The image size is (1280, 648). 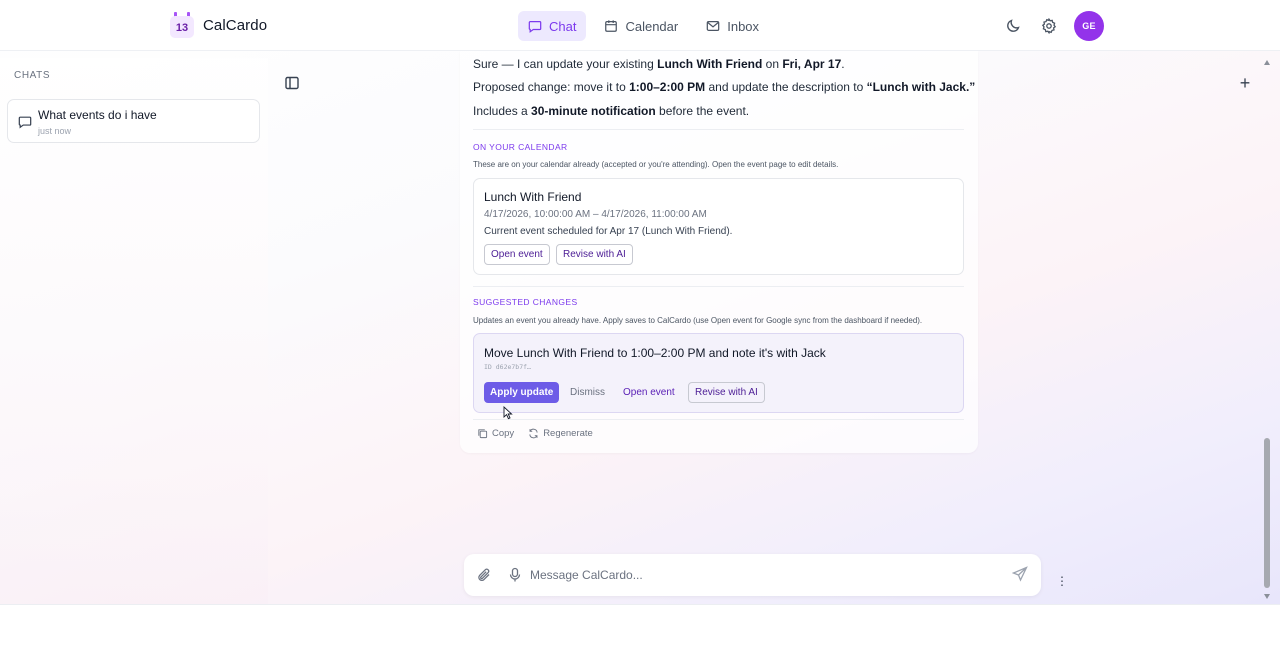 What do you see at coordinates (522, 392) in the screenshot?
I see `apply-update-button: Apply update` at bounding box center [522, 392].